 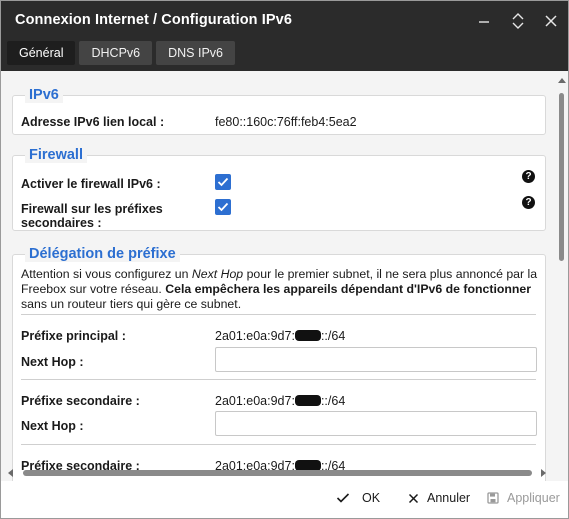 I want to click on primary-prefix-label: Préfixe principal :, so click(x=73, y=336).